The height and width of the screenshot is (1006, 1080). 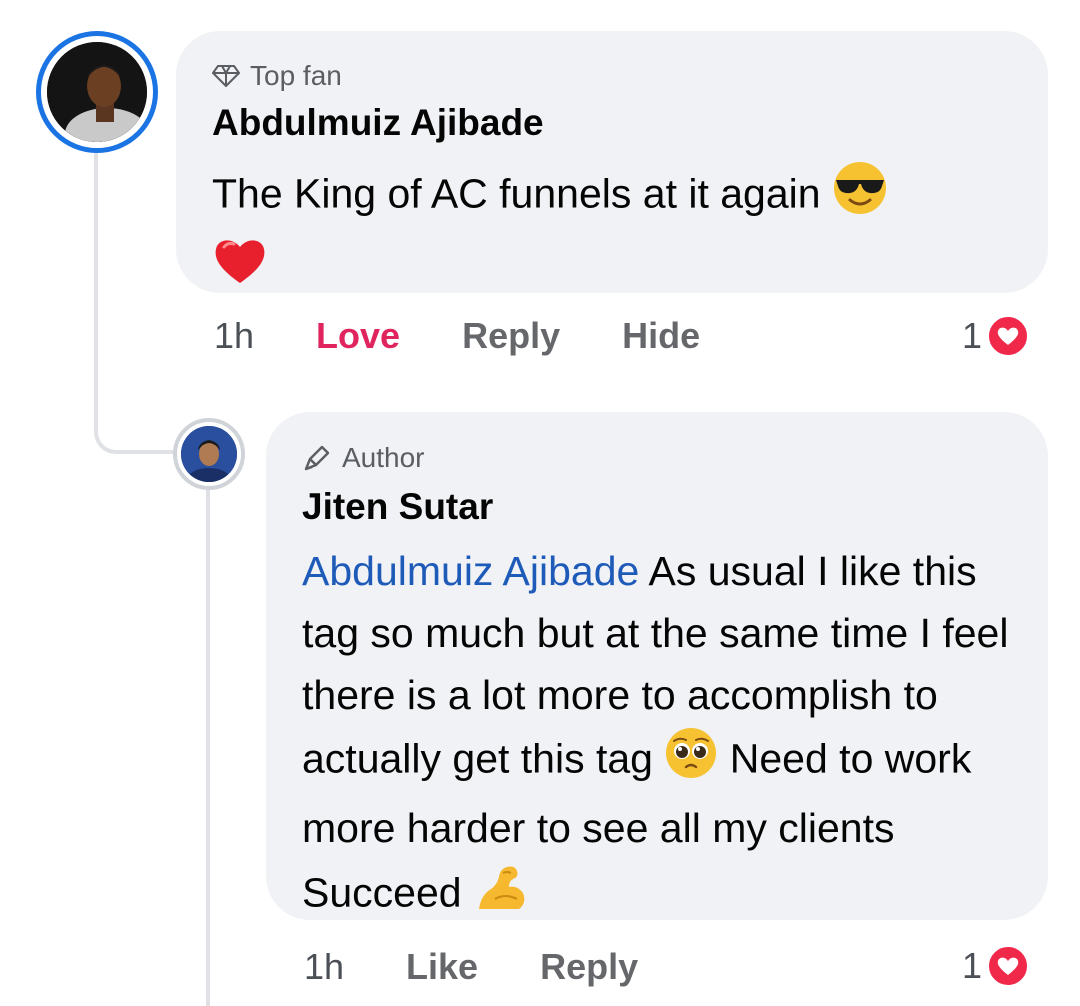 I want to click on badge-label: Author, so click(x=383, y=457).